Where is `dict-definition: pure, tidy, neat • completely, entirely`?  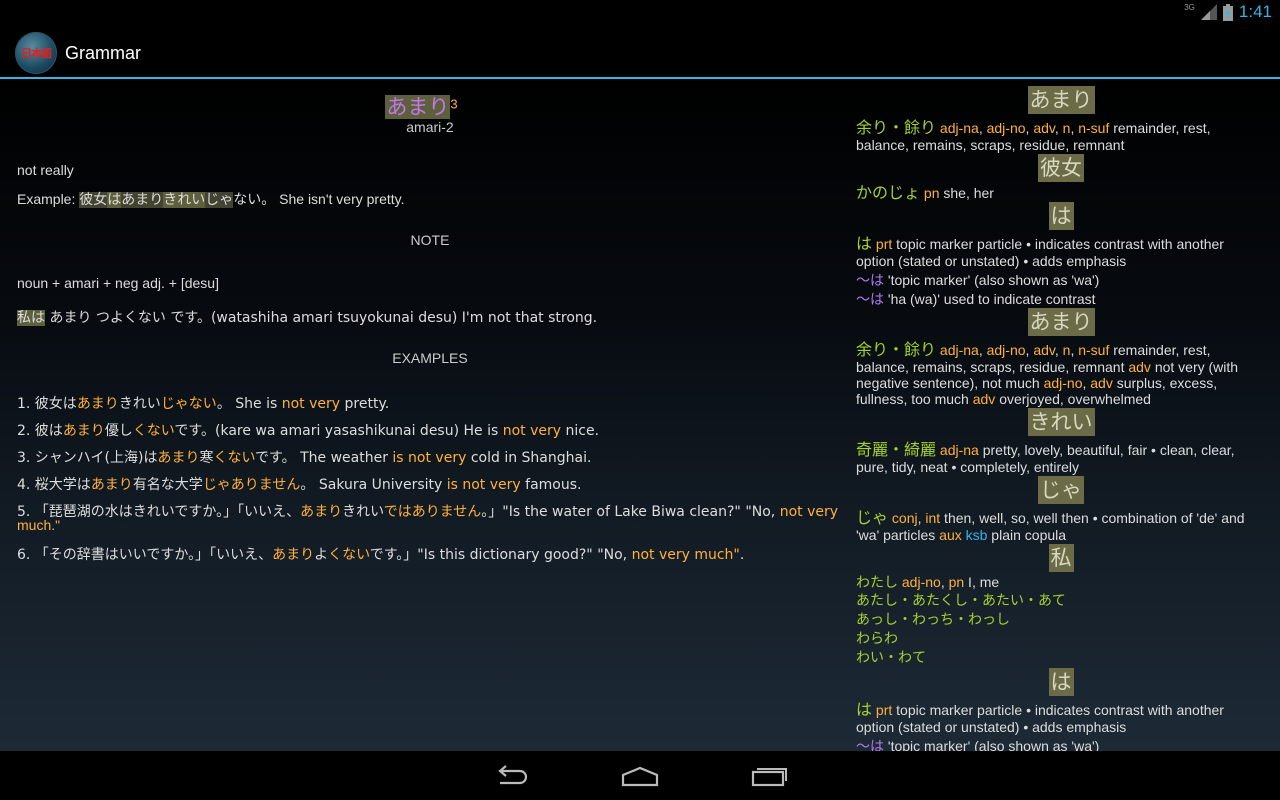 dict-definition: pure, tidy, neat • completely, entirely is located at coordinates (968, 467).